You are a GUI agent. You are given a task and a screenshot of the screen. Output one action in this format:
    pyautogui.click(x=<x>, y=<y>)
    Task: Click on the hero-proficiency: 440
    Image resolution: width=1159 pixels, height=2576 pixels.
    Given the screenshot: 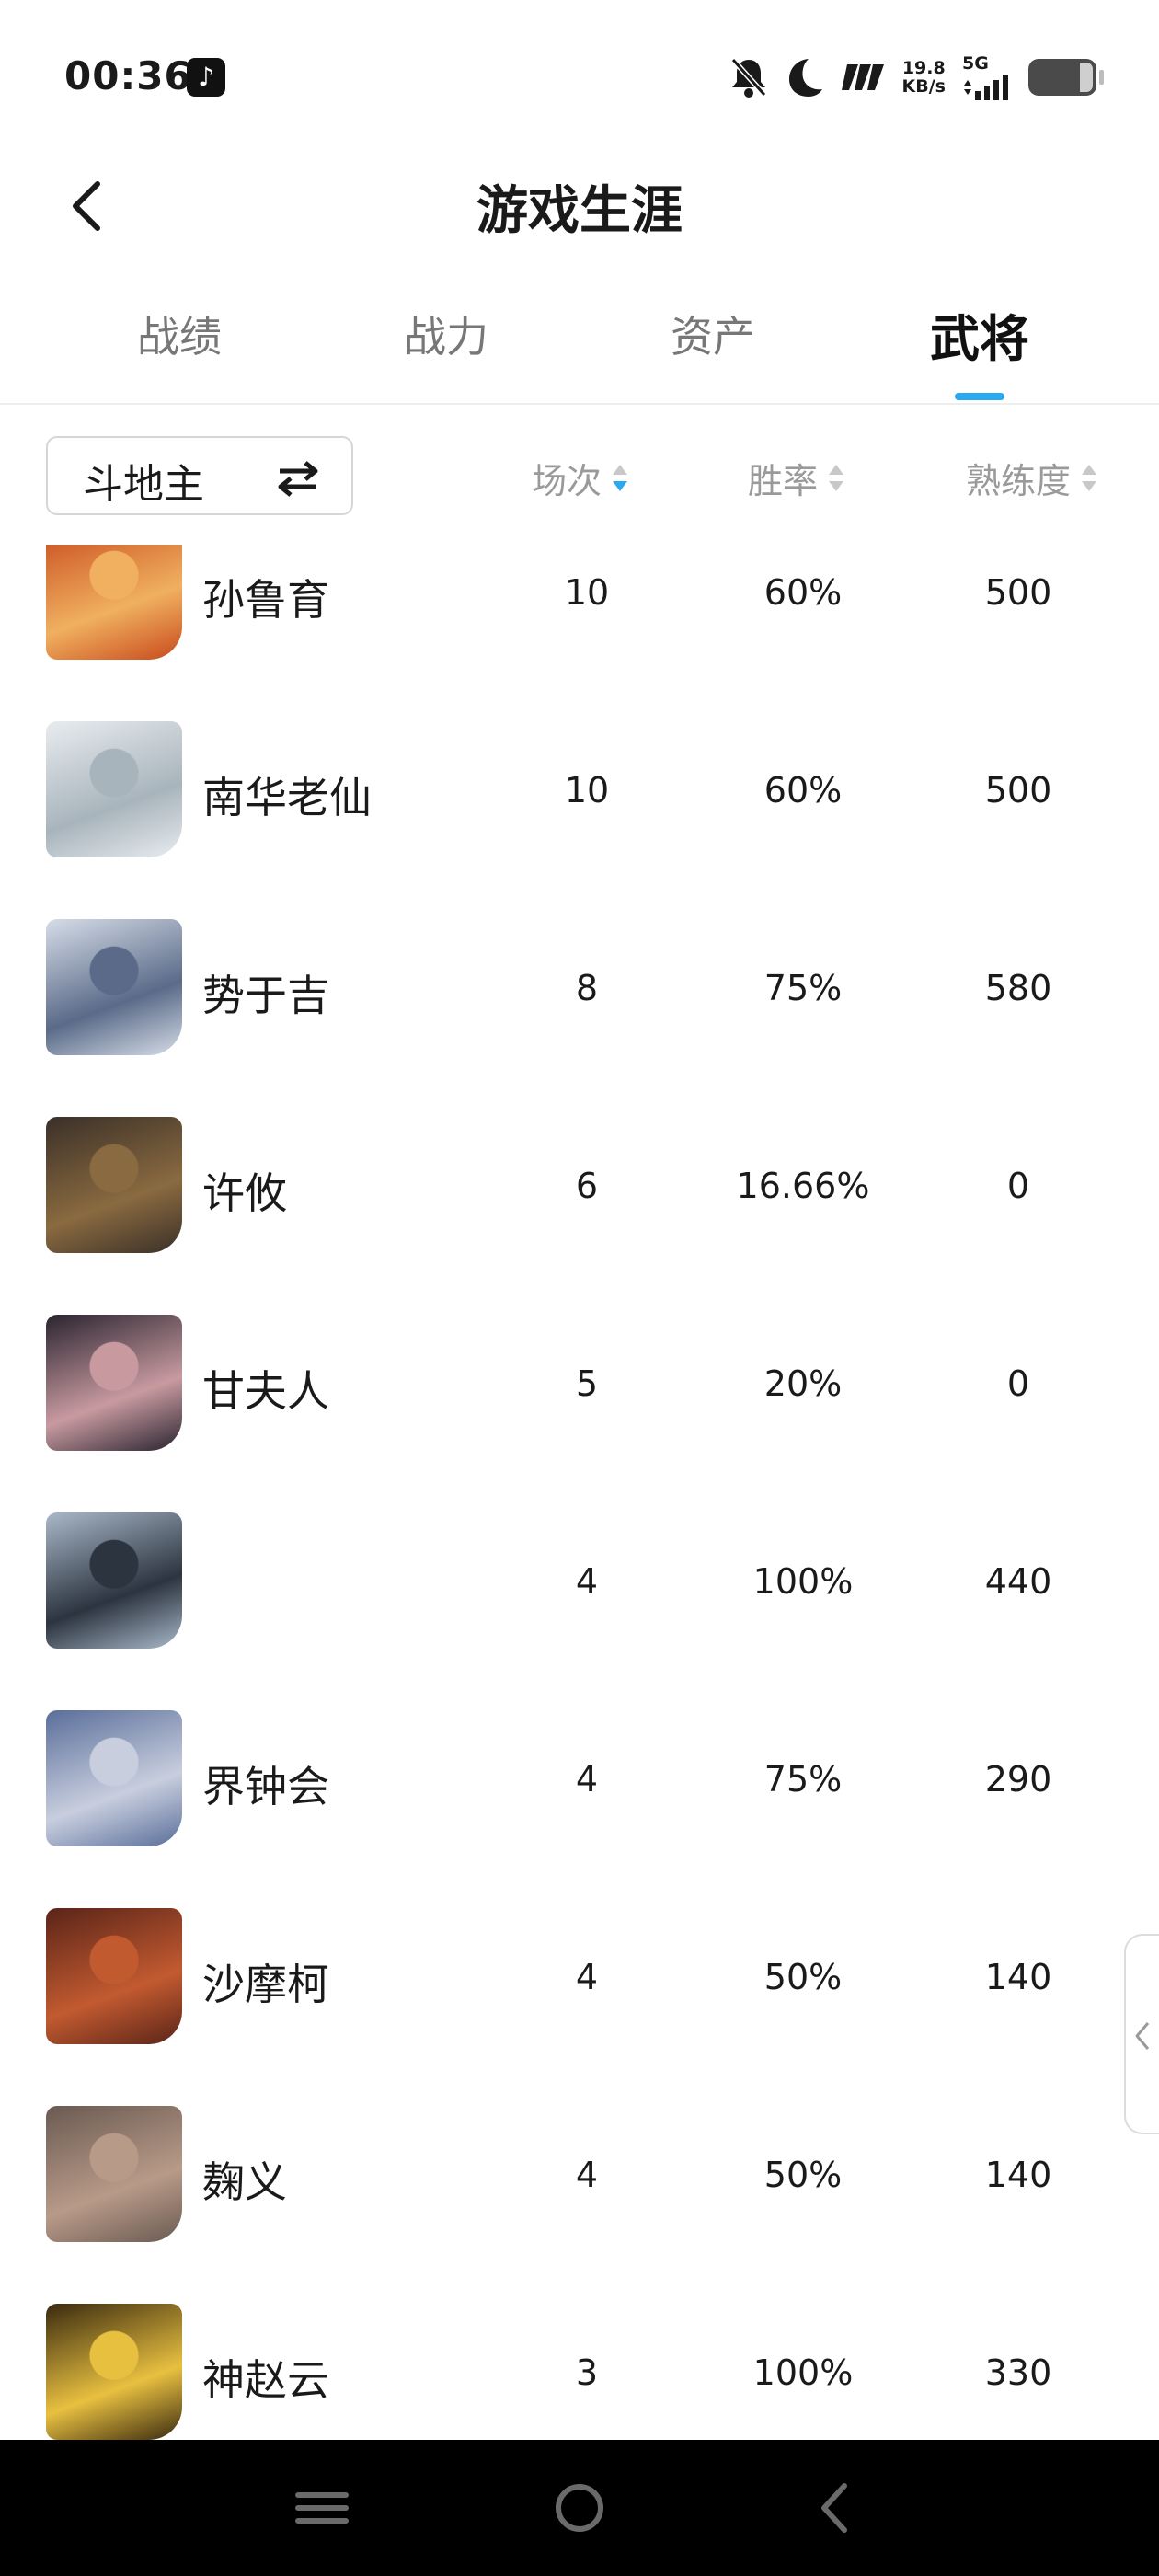 What is the action you would take?
    pyautogui.click(x=1018, y=1581)
    